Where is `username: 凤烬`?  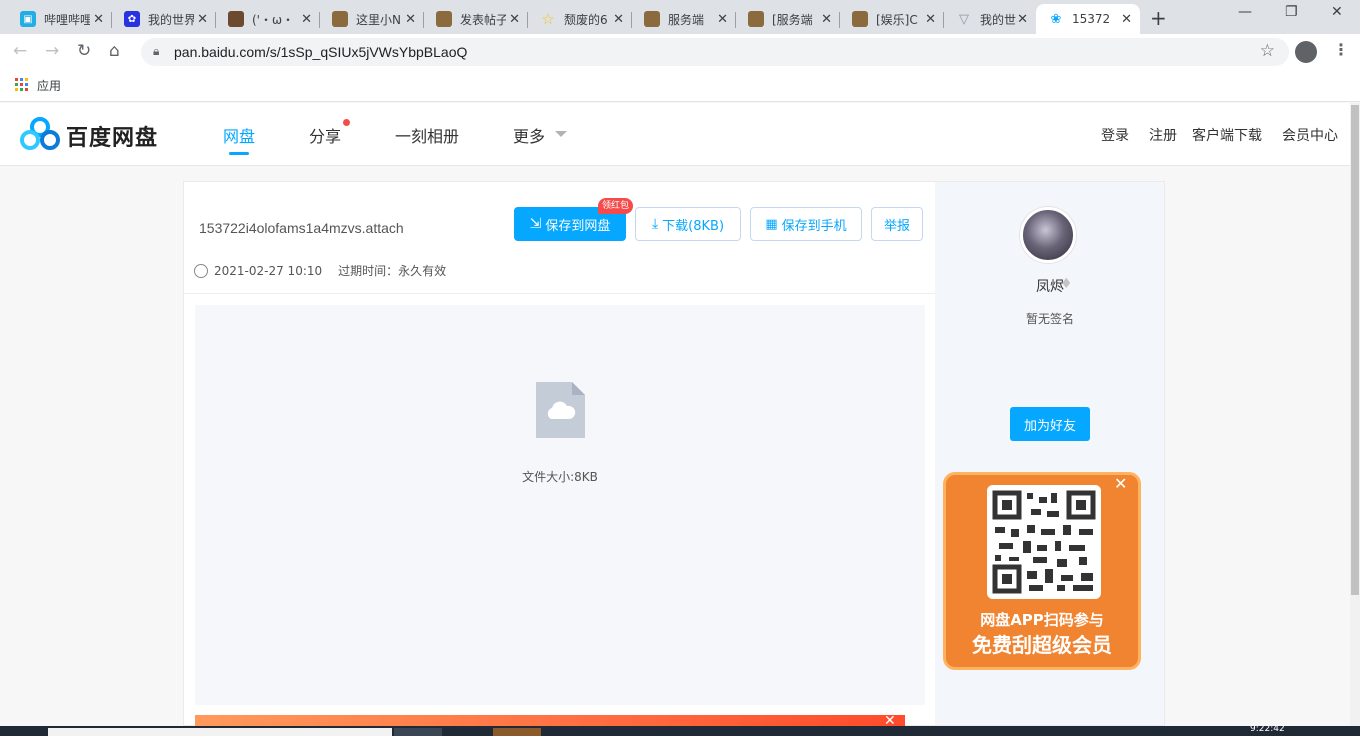
username: 凤烬 is located at coordinates (1050, 286).